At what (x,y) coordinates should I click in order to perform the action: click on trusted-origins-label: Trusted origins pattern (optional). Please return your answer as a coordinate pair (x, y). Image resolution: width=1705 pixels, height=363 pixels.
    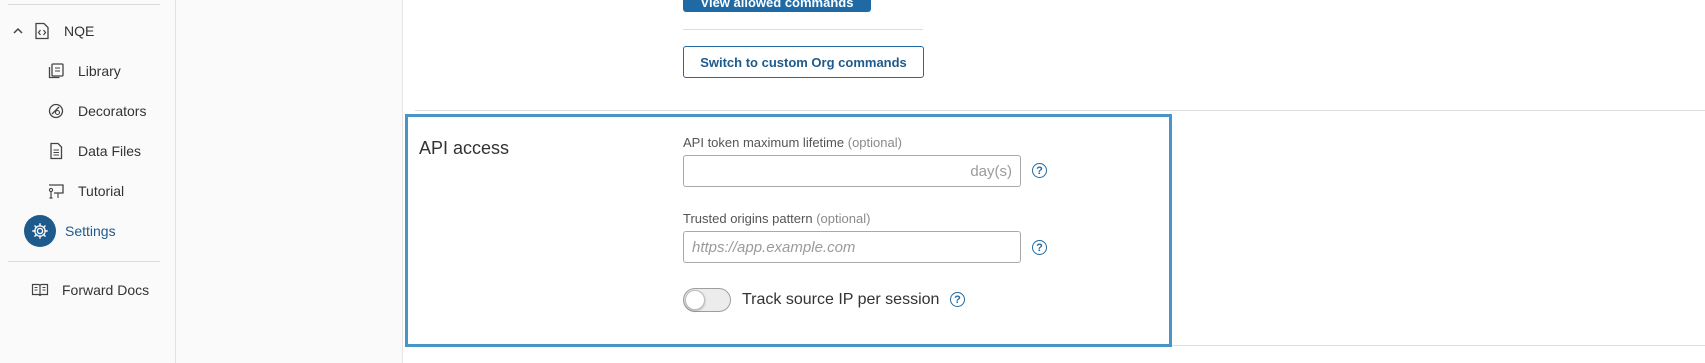
    Looking at the image, I should click on (776, 218).